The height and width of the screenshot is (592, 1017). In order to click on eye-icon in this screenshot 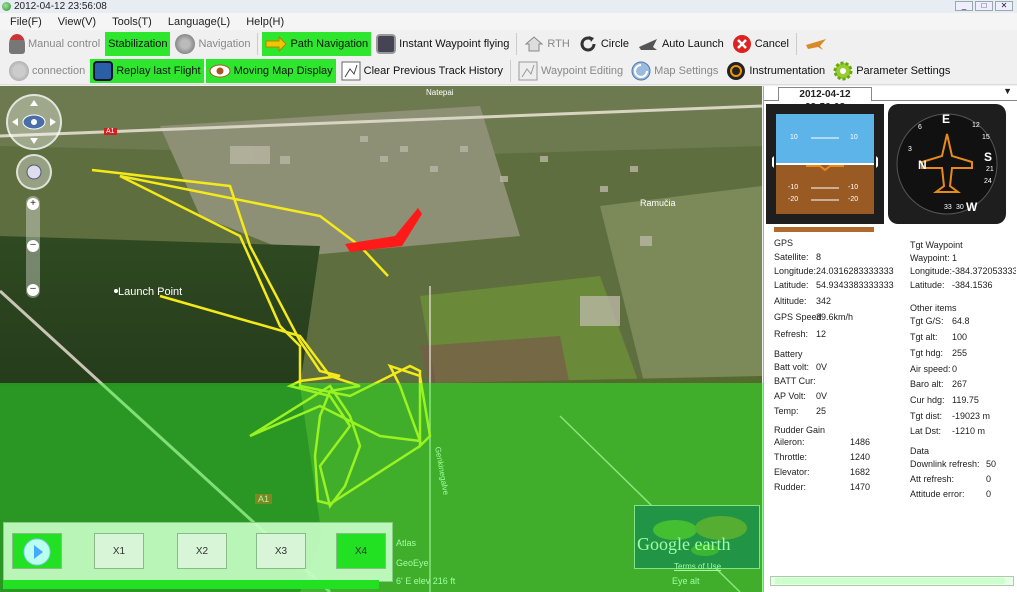, I will do `click(220, 70)`.